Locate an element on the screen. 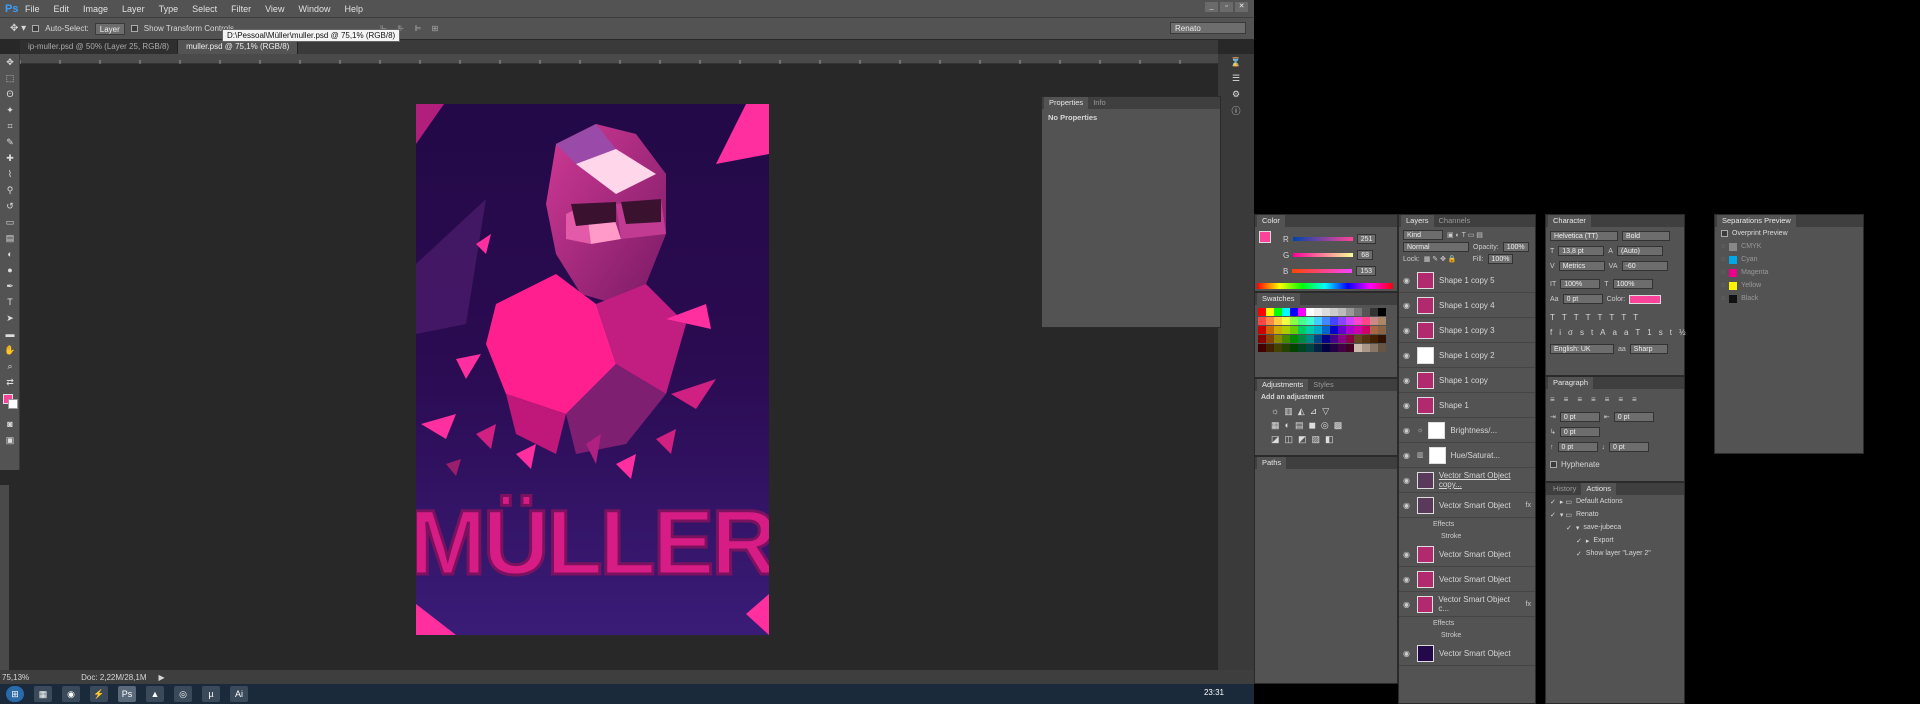 The height and width of the screenshot is (704, 1920). explorer-icon: ▦ is located at coordinates (43, 694).